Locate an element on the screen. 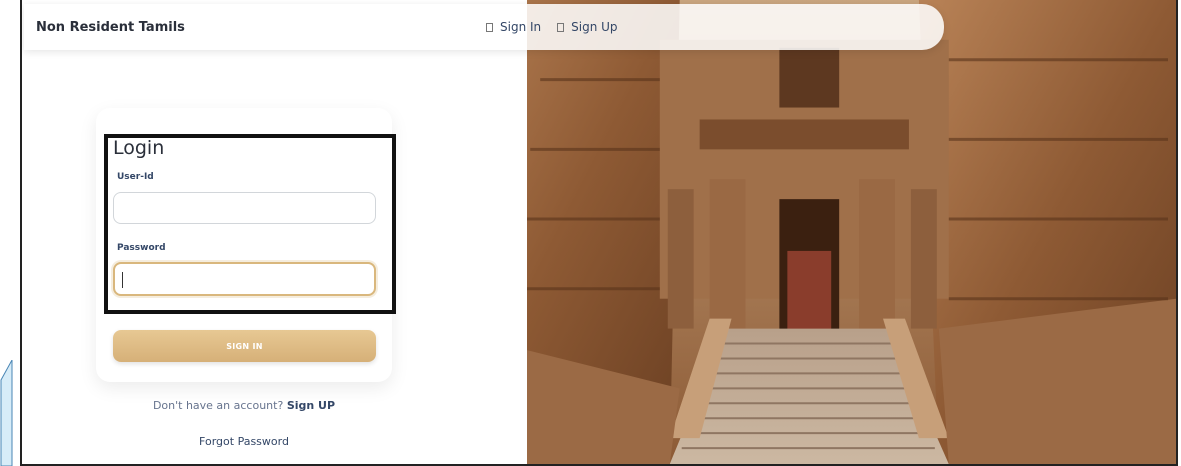  nav-sign-in-link: Sign In is located at coordinates (513, 27).